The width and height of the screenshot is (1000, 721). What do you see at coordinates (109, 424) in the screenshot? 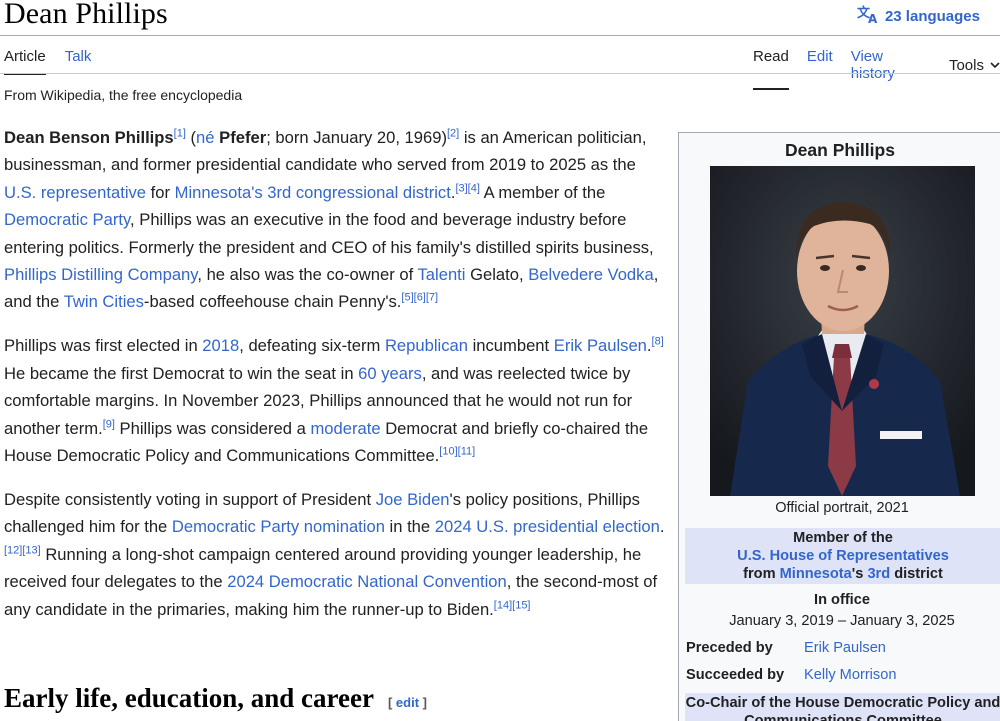
I see `reference-link: [9]` at bounding box center [109, 424].